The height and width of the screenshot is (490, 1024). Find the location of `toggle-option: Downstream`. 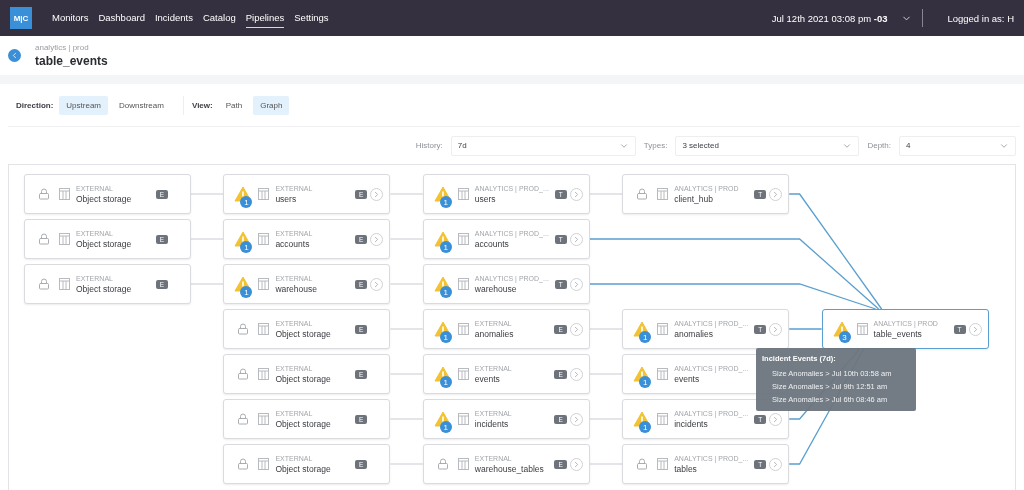

toggle-option: Downstream is located at coordinates (141, 105).